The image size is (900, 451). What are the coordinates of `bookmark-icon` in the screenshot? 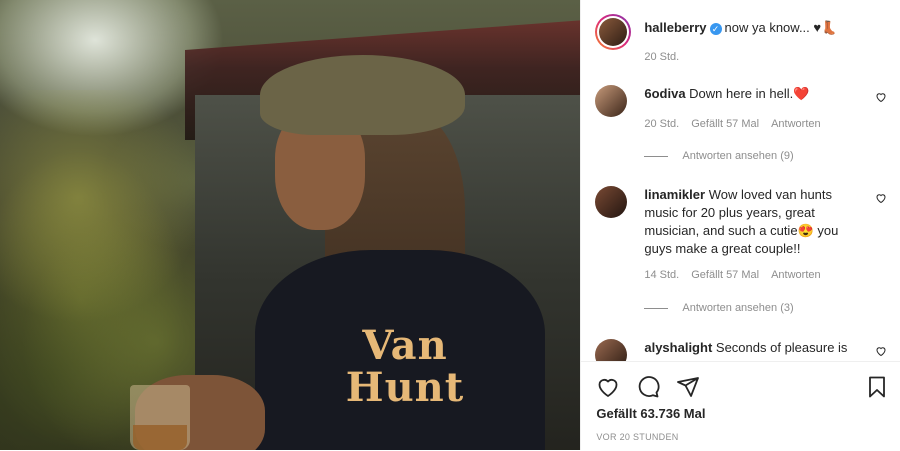 It's located at (877, 387).